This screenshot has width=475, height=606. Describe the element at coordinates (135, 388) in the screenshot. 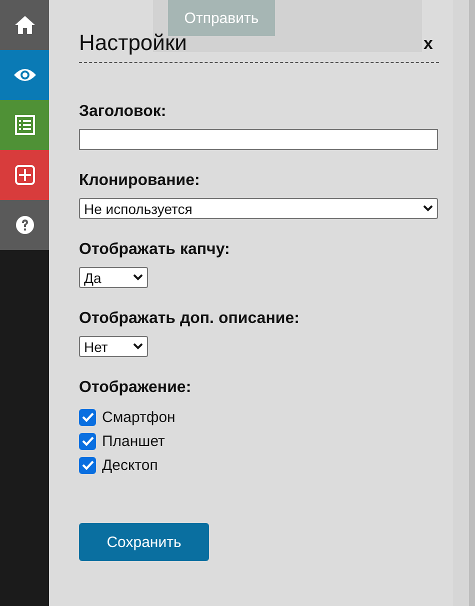

I see `field-label: Отображение:` at that location.